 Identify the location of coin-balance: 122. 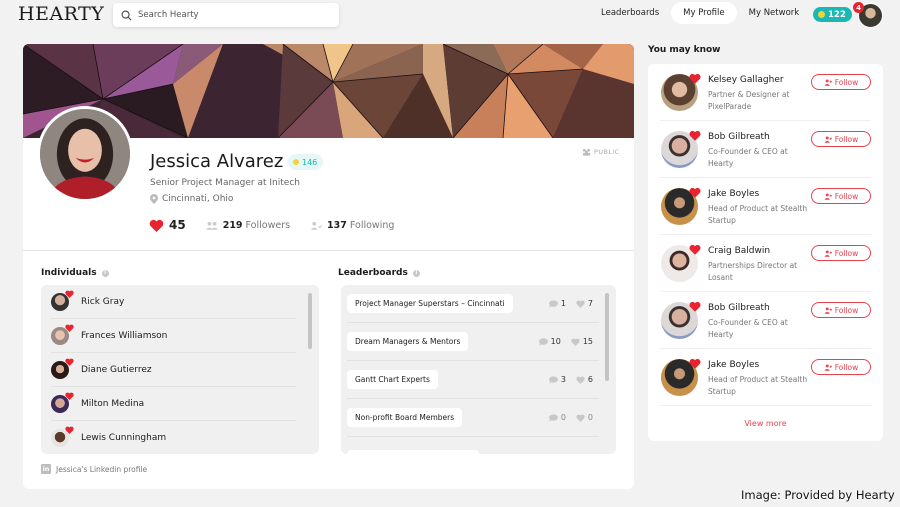
(832, 14).